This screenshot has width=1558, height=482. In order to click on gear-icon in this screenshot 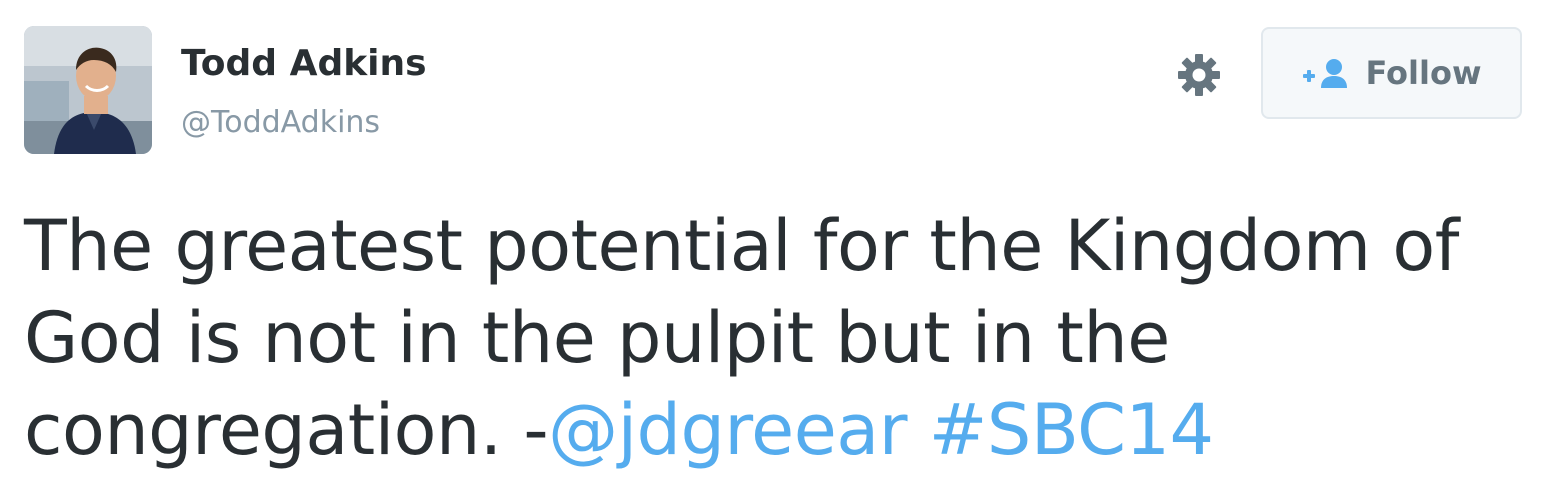, I will do `click(1199, 75)`.